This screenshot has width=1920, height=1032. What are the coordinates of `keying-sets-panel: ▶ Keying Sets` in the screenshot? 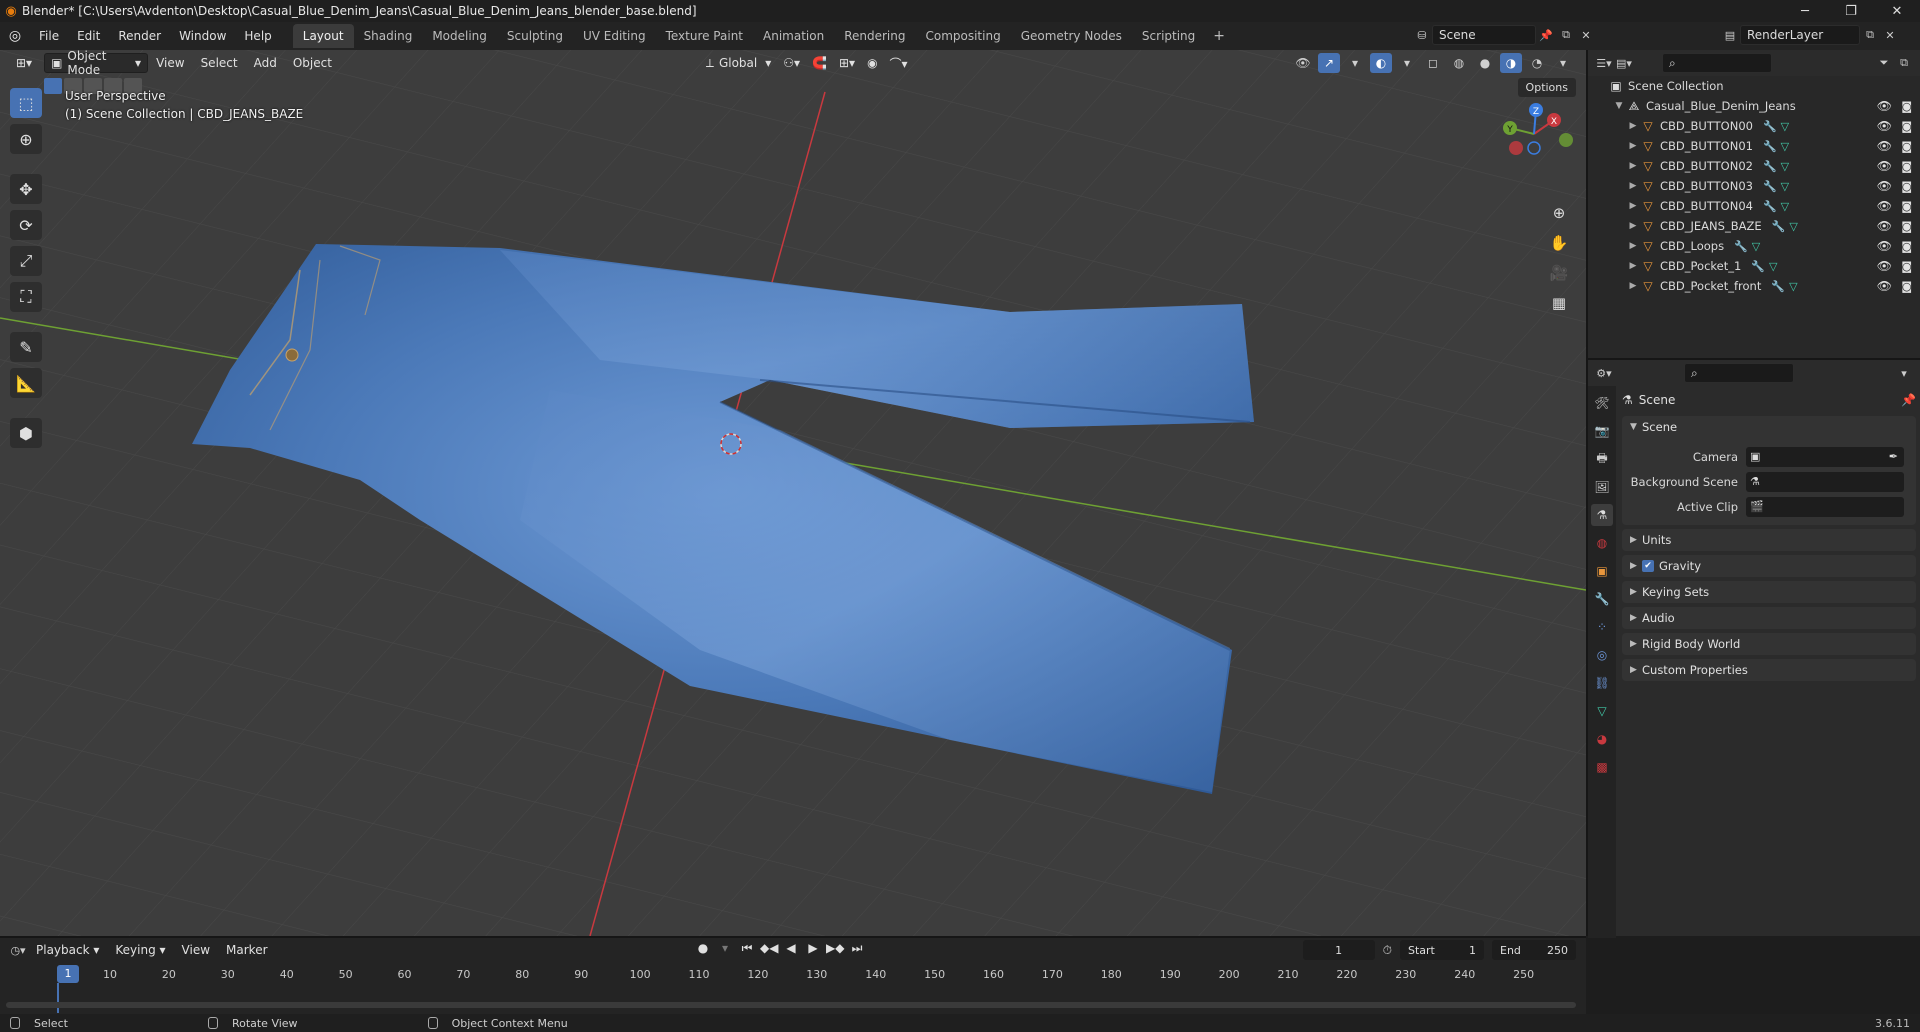 It's located at (1769, 592).